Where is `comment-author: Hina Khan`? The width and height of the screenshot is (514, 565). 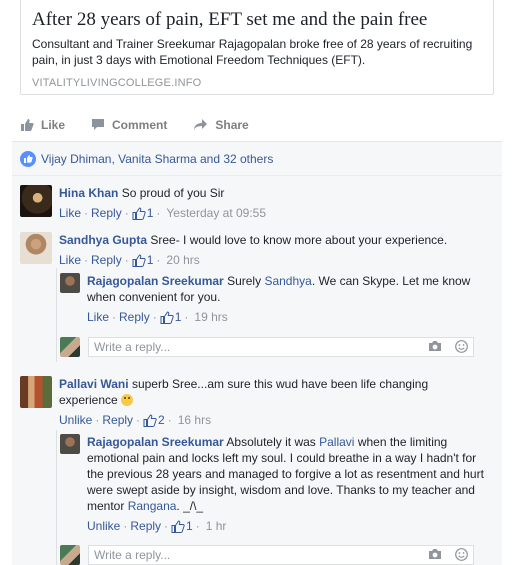 comment-author: Hina Khan is located at coordinates (88, 193).